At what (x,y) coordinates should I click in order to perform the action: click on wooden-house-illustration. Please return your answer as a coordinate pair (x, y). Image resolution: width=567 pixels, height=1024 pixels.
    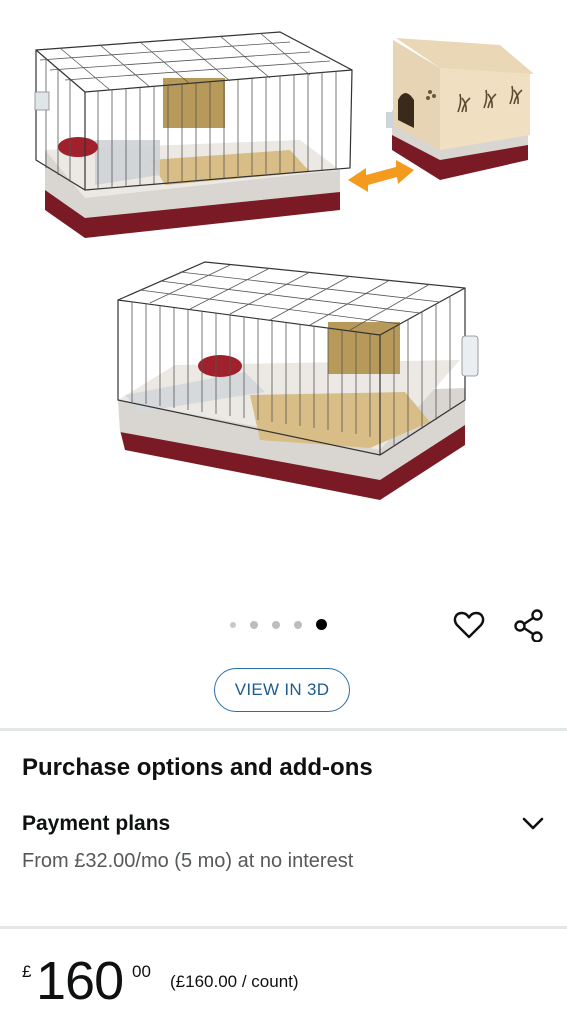
    Looking at the image, I should click on (460, 109).